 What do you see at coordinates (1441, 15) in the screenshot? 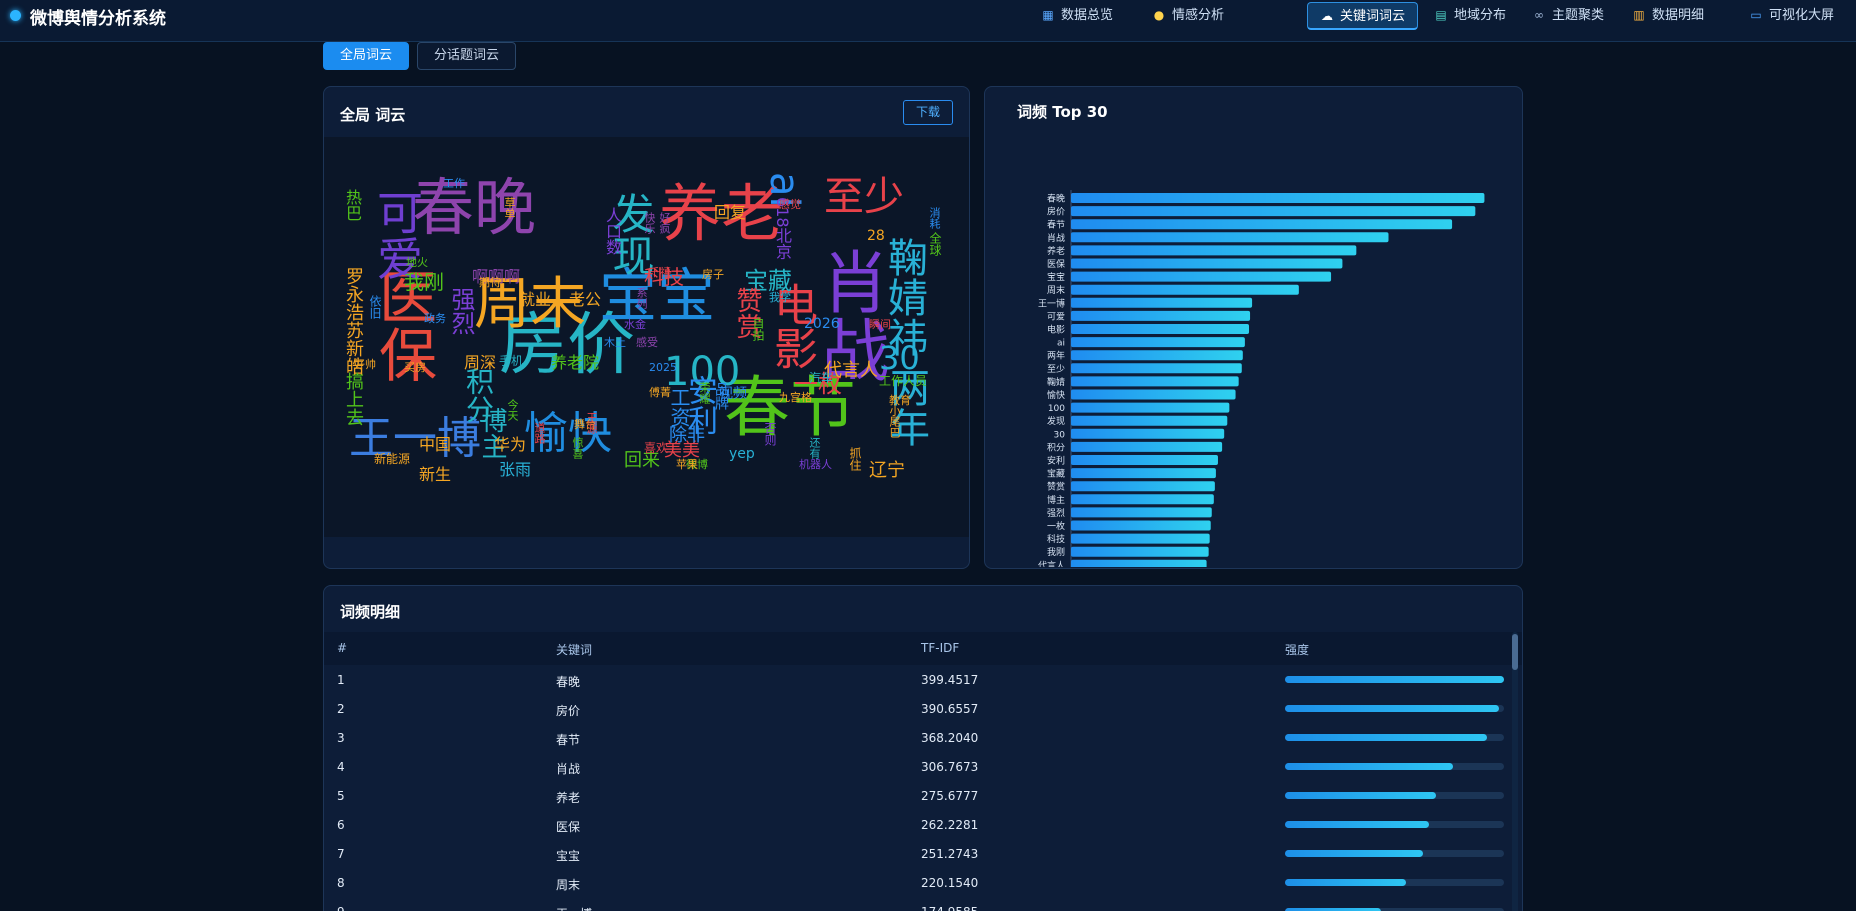
I see `map-icon: ▤` at bounding box center [1441, 15].